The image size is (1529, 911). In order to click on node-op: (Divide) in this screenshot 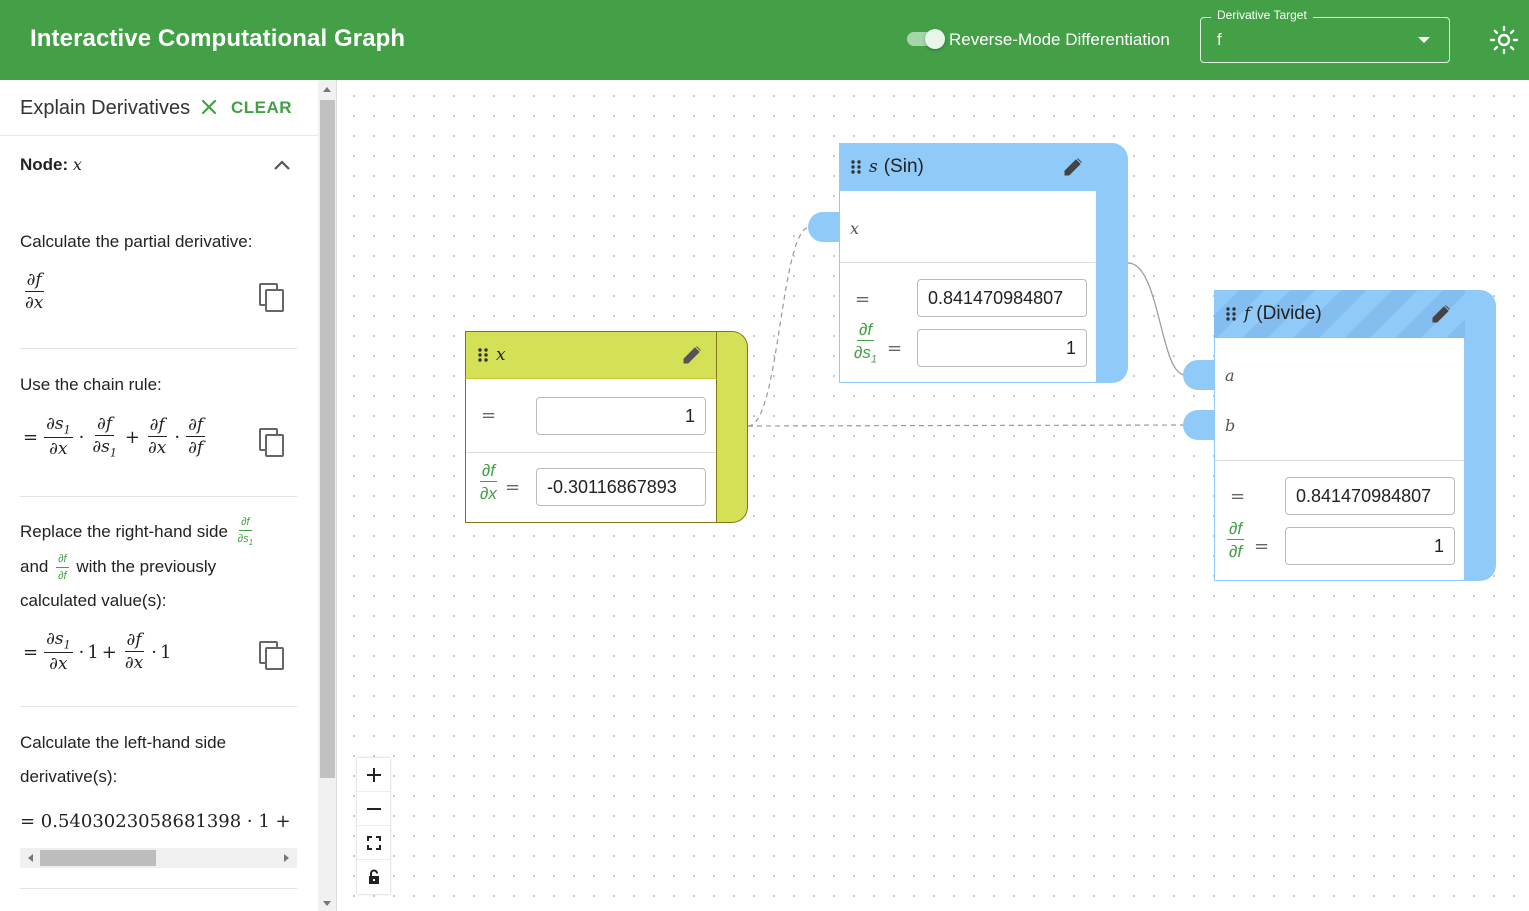, I will do `click(1289, 313)`.